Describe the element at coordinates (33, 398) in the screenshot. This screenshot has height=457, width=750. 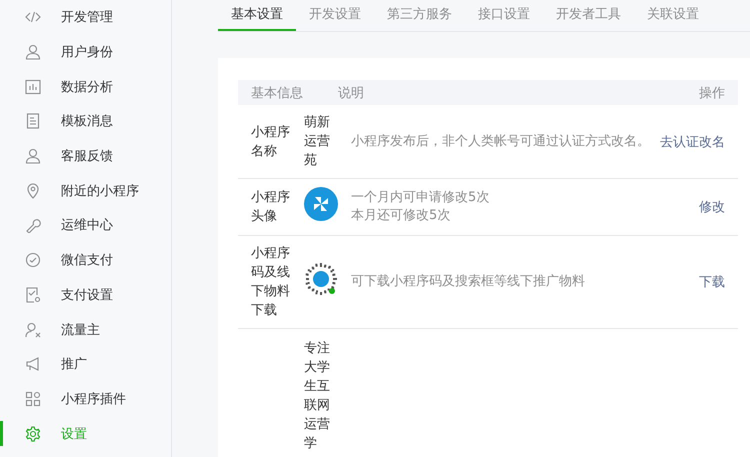
I see `grid-icon` at that location.